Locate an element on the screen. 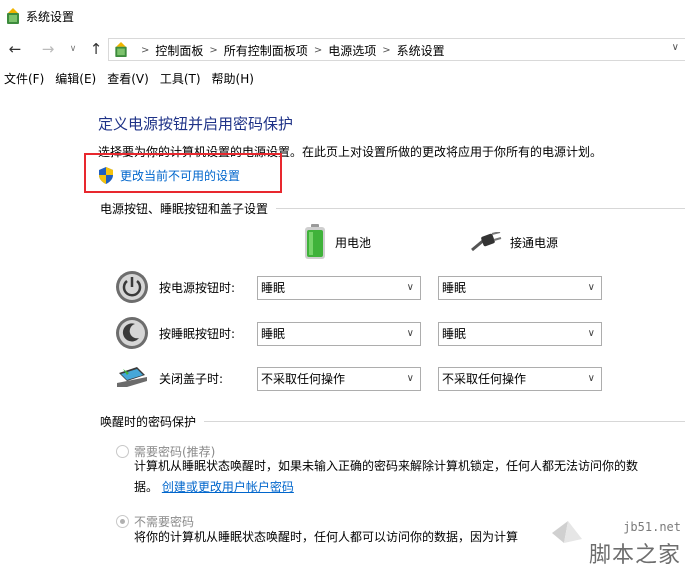 Image resolution: width=685 pixels, height=571 pixels. create-change-password-link: 创建或更改用户帐户密码 is located at coordinates (228, 487).